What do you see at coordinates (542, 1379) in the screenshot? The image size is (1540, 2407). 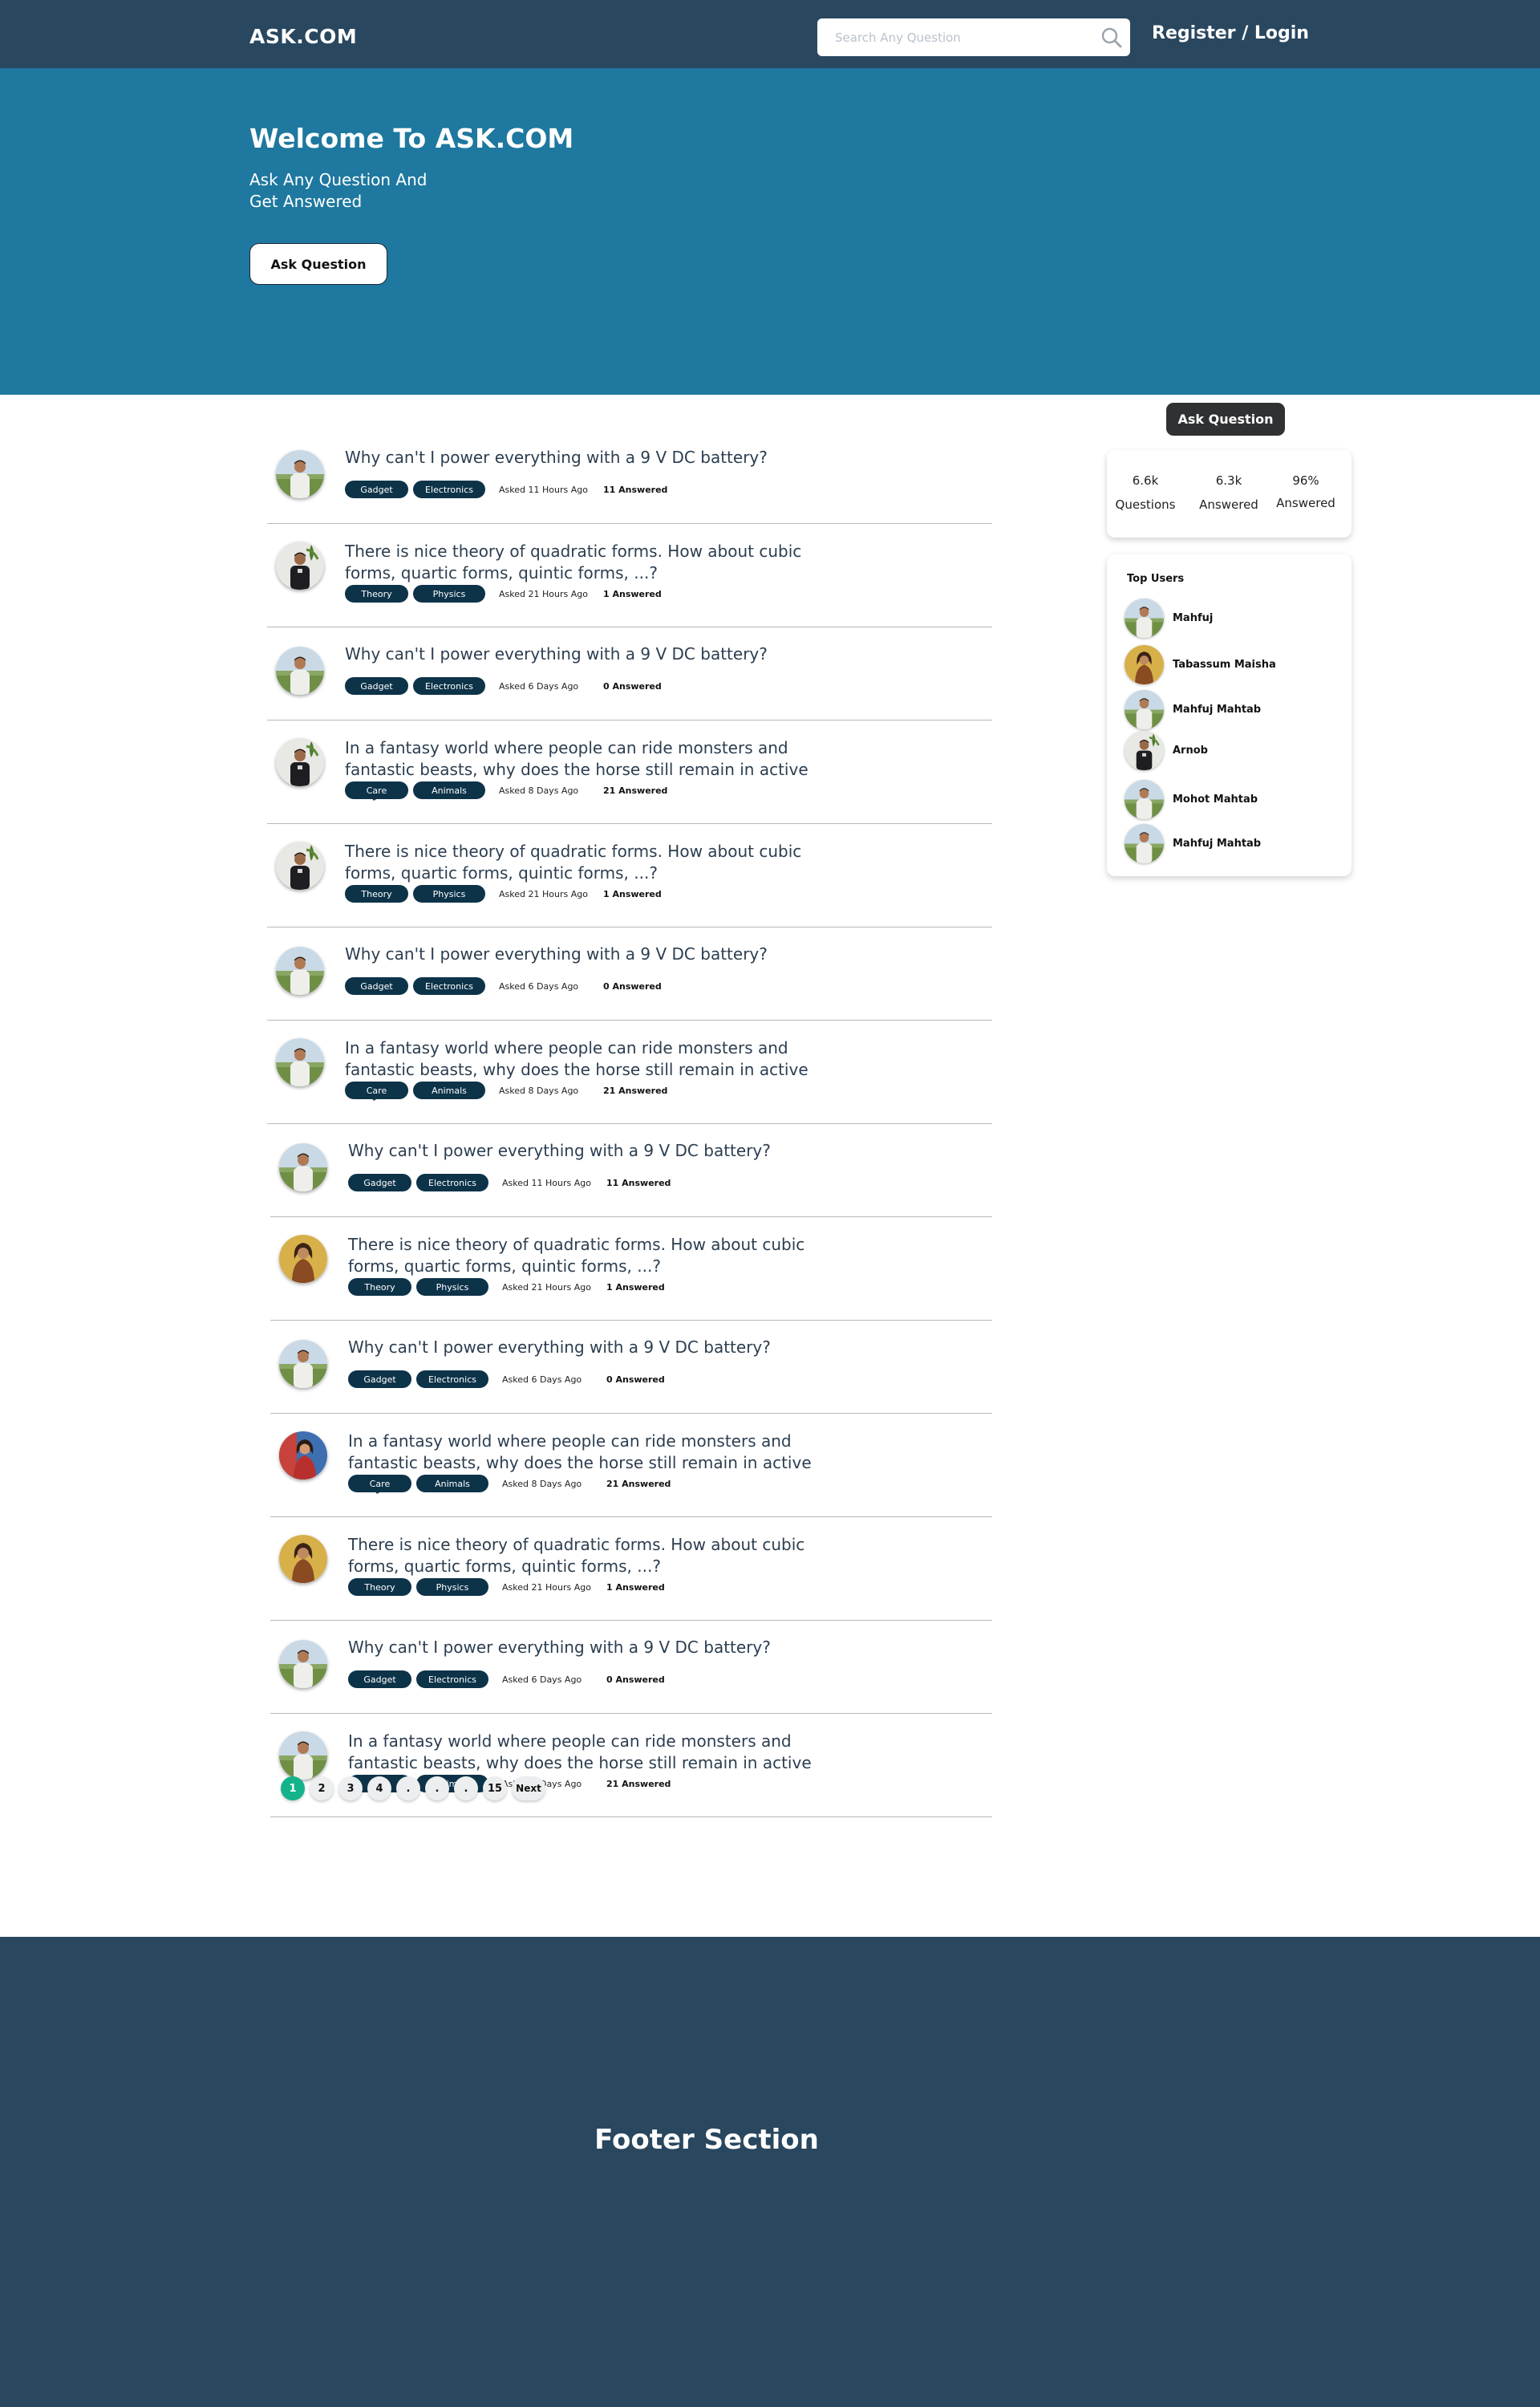 I see `question-asked-time: Asked 6 Days Ago` at bounding box center [542, 1379].